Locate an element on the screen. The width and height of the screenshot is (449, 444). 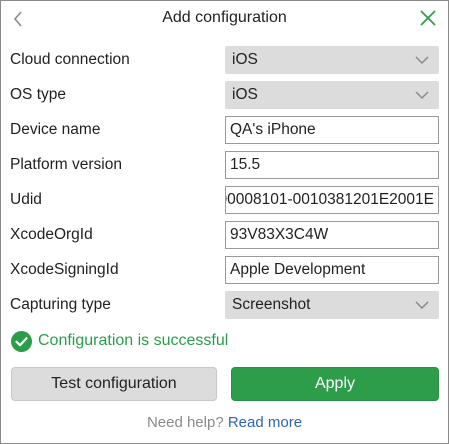
status-message: Configuration is successful is located at coordinates (119, 341).